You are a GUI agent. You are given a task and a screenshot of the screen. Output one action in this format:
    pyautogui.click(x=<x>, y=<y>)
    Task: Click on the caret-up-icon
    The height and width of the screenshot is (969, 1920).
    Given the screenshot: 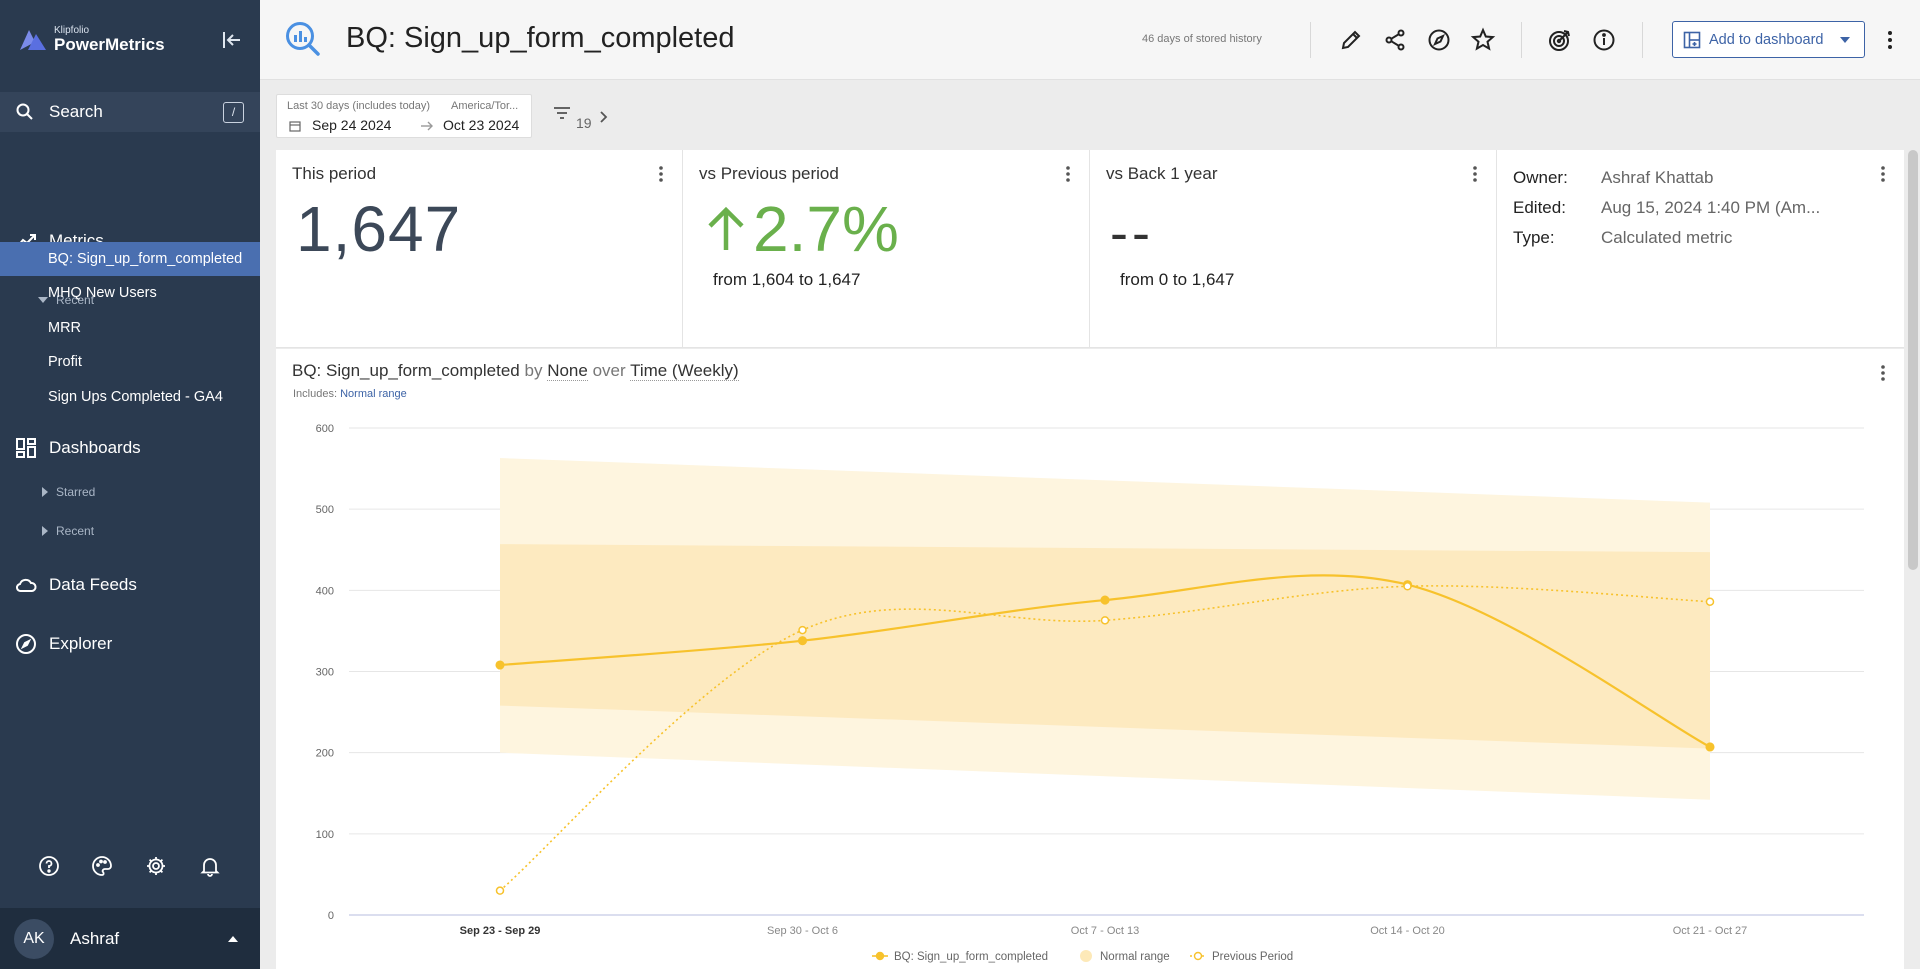 What is the action you would take?
    pyautogui.click(x=233, y=939)
    